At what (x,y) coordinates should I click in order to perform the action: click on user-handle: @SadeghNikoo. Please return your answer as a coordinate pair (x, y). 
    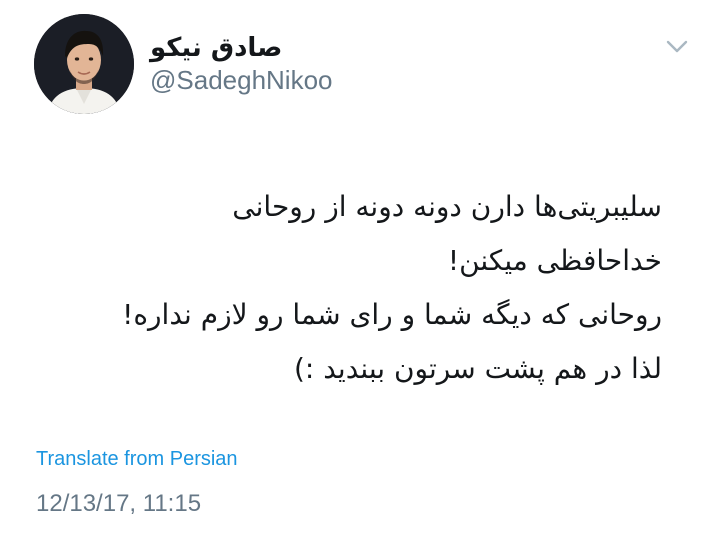
    Looking at the image, I should click on (241, 80).